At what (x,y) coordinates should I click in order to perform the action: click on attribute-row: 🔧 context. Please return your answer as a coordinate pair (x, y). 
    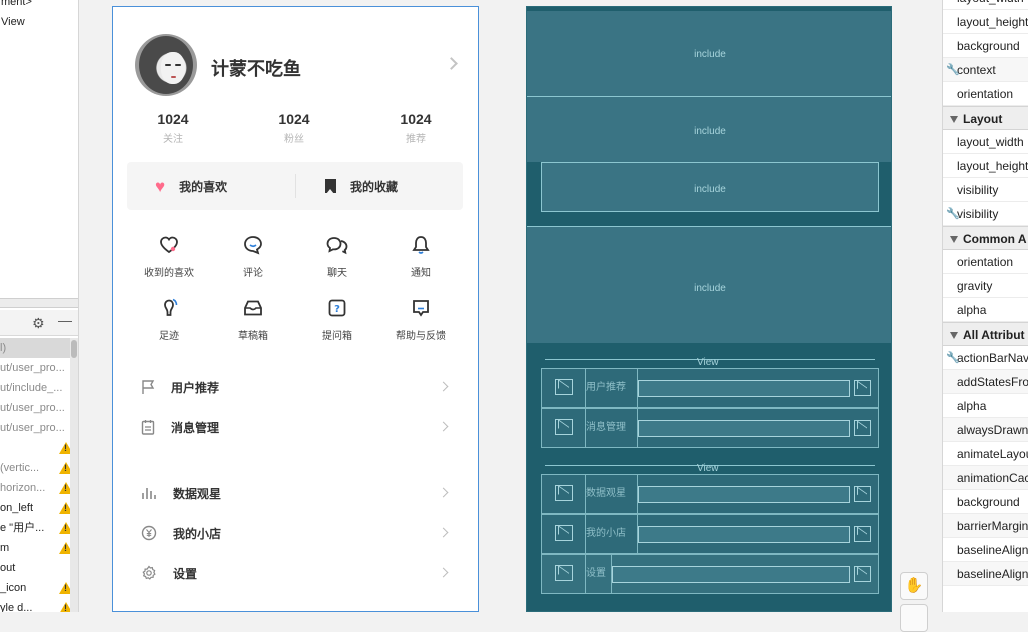
    Looking at the image, I should click on (985, 70).